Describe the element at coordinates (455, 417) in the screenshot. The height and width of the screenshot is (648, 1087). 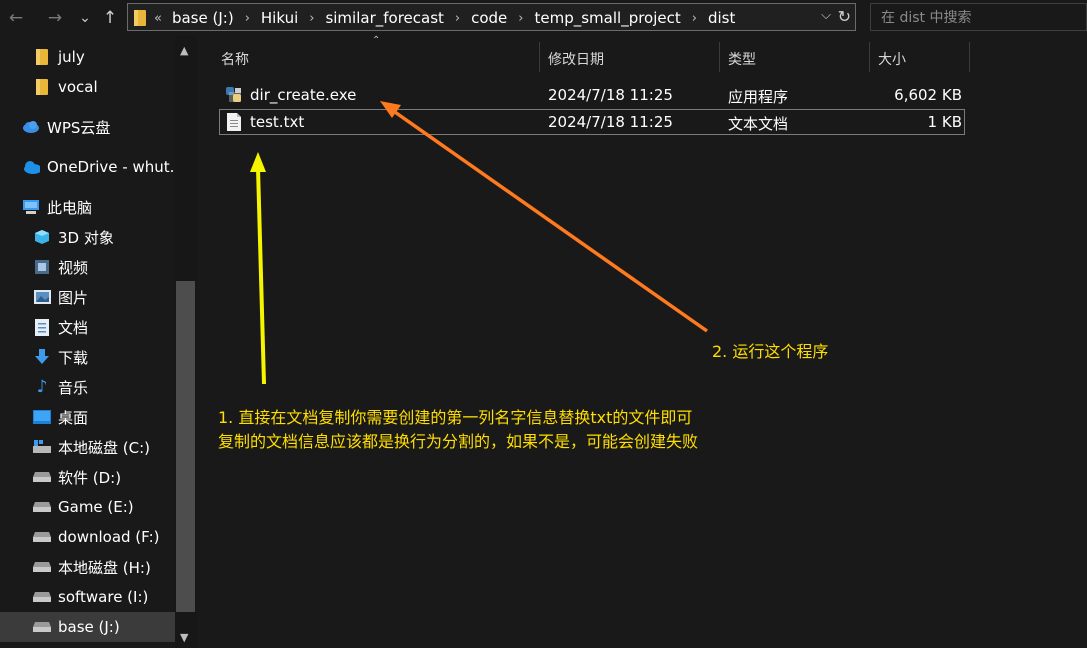
I see `annotation-step-1-line-1: 1. 直接在文档复制你需要创建的第一列名字信息替换txt的文件即可` at that location.